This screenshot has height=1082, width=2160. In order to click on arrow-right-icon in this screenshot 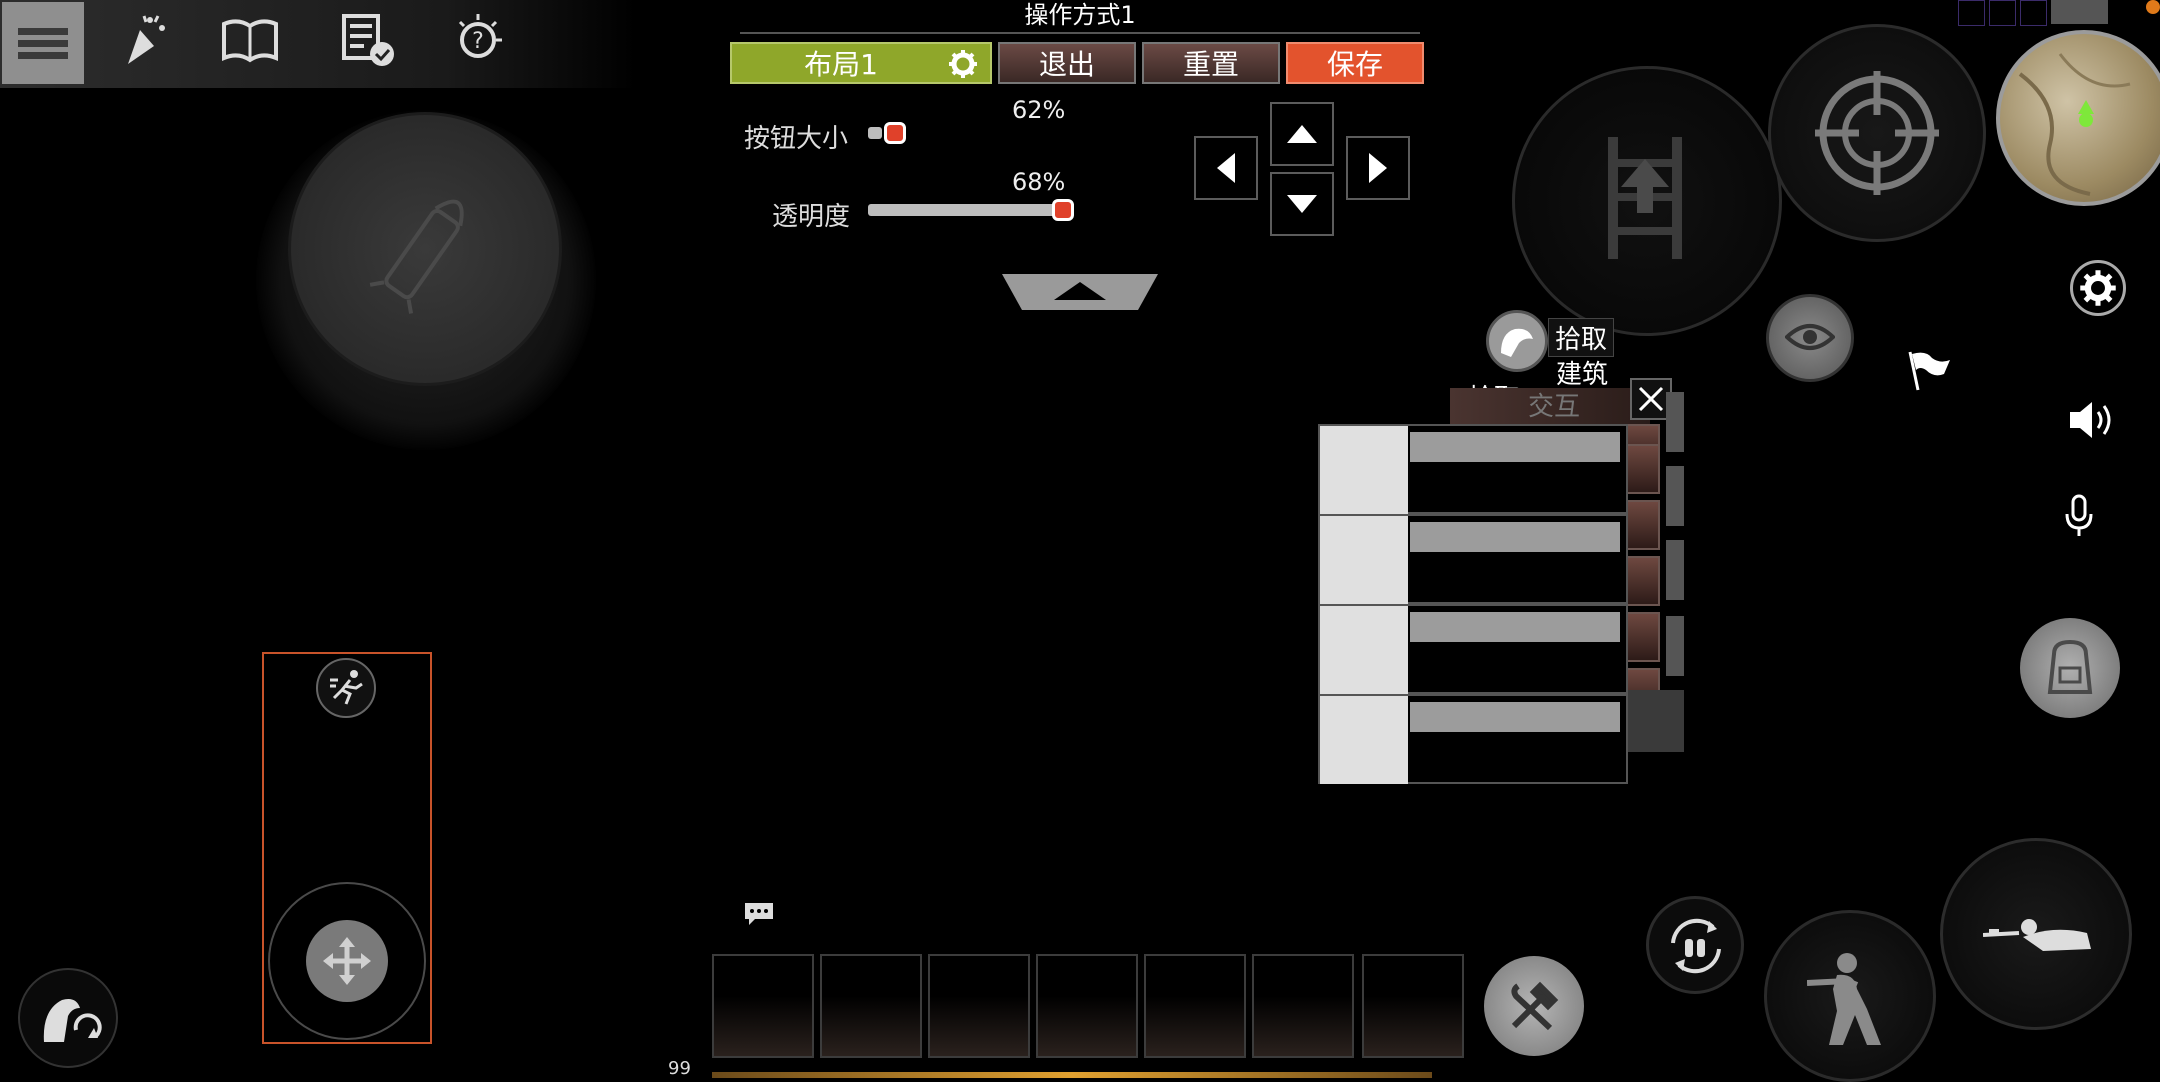, I will do `click(1378, 168)`.